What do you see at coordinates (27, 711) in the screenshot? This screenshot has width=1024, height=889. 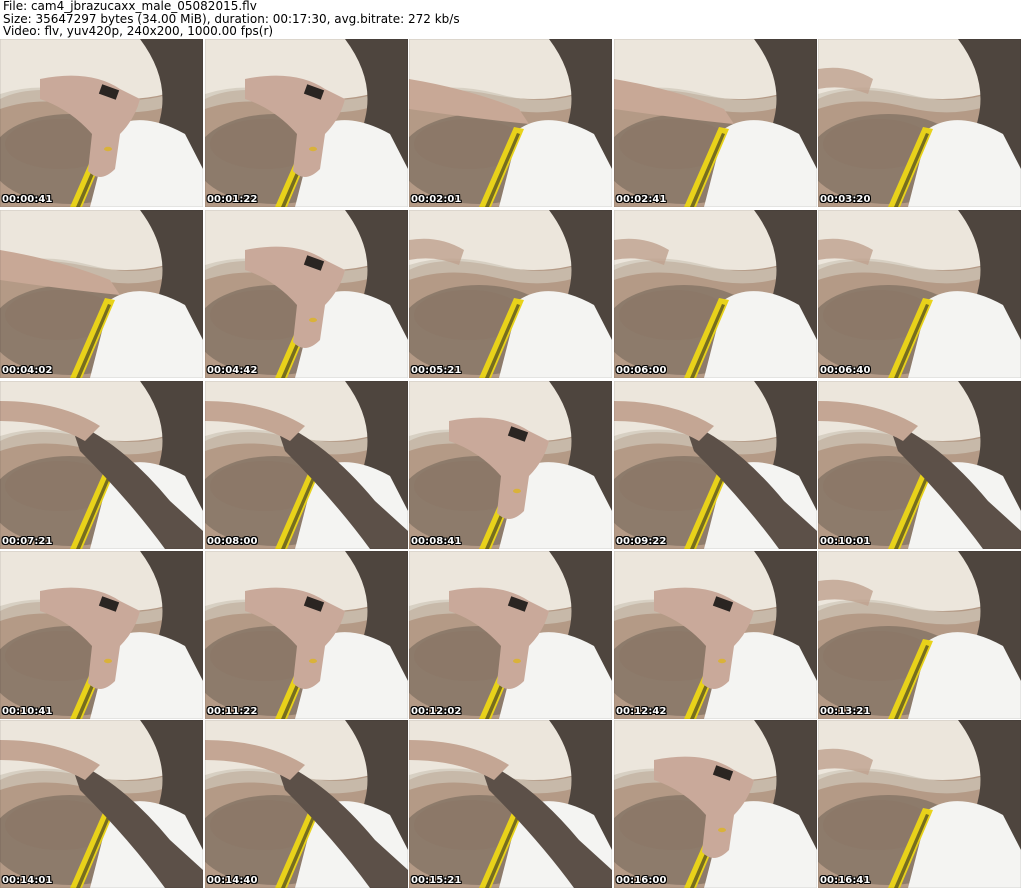 I see `thumbnail-timestamp: 00:10:41` at bounding box center [27, 711].